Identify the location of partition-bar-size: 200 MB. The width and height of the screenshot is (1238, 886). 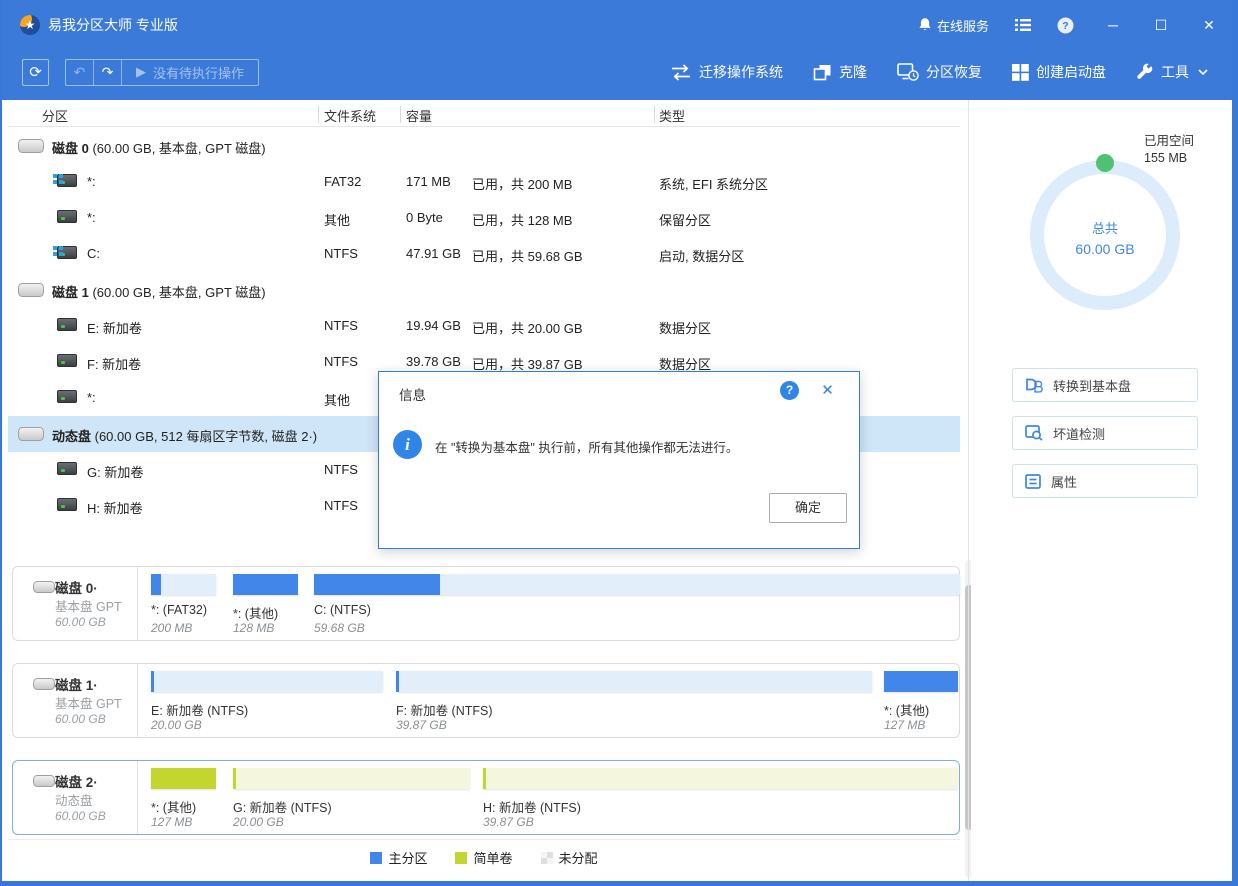
(172, 628).